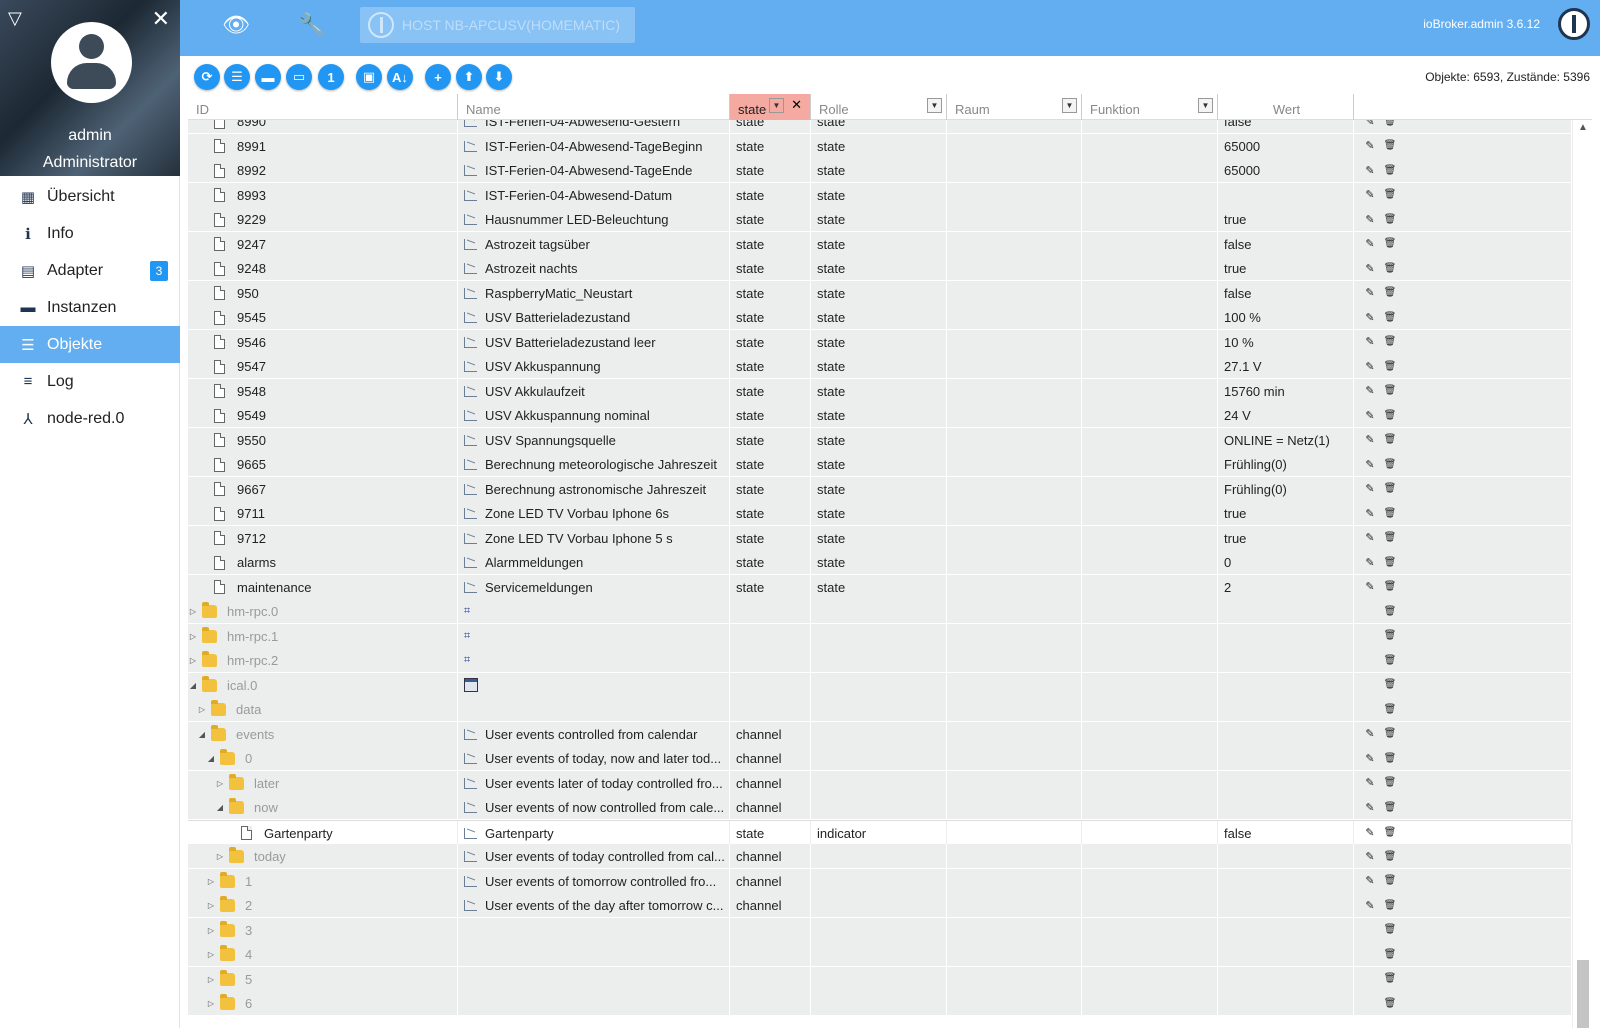 The width and height of the screenshot is (1600, 1028). What do you see at coordinates (1286, 366) in the screenshot?
I see `cell-value: 27.1 V` at bounding box center [1286, 366].